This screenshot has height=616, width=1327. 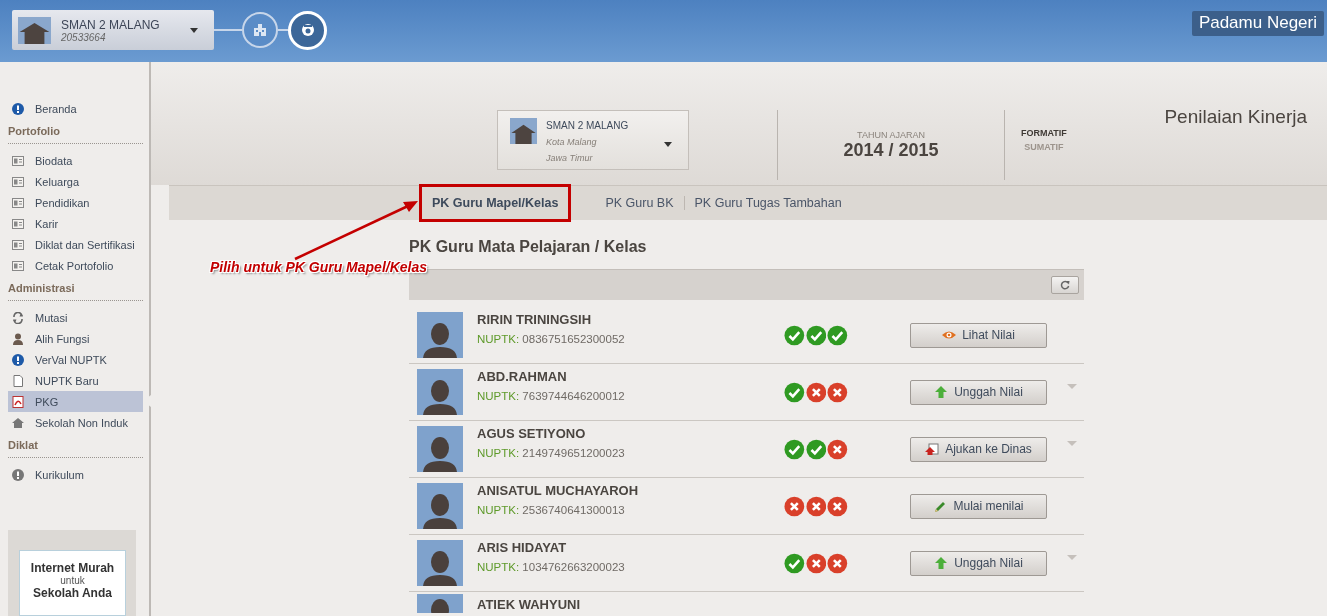 What do you see at coordinates (767, 203) in the screenshot?
I see `tab: PK Guru Tugas Tambahan` at bounding box center [767, 203].